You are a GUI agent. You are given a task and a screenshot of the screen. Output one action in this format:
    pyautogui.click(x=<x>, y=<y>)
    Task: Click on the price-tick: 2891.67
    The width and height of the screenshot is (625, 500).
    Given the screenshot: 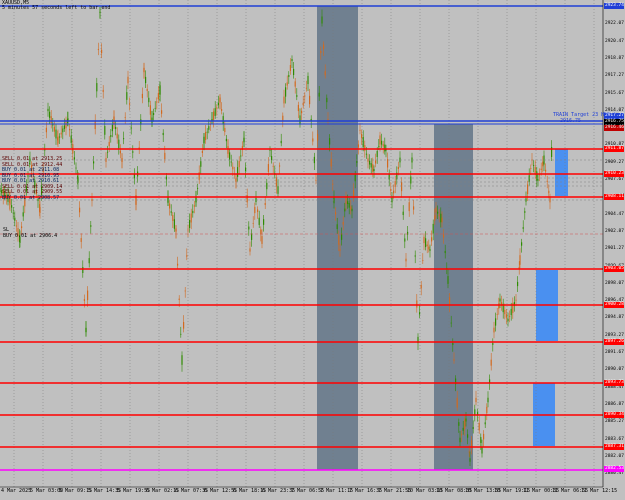 What is the action you would take?
    pyautogui.click(x=614, y=352)
    